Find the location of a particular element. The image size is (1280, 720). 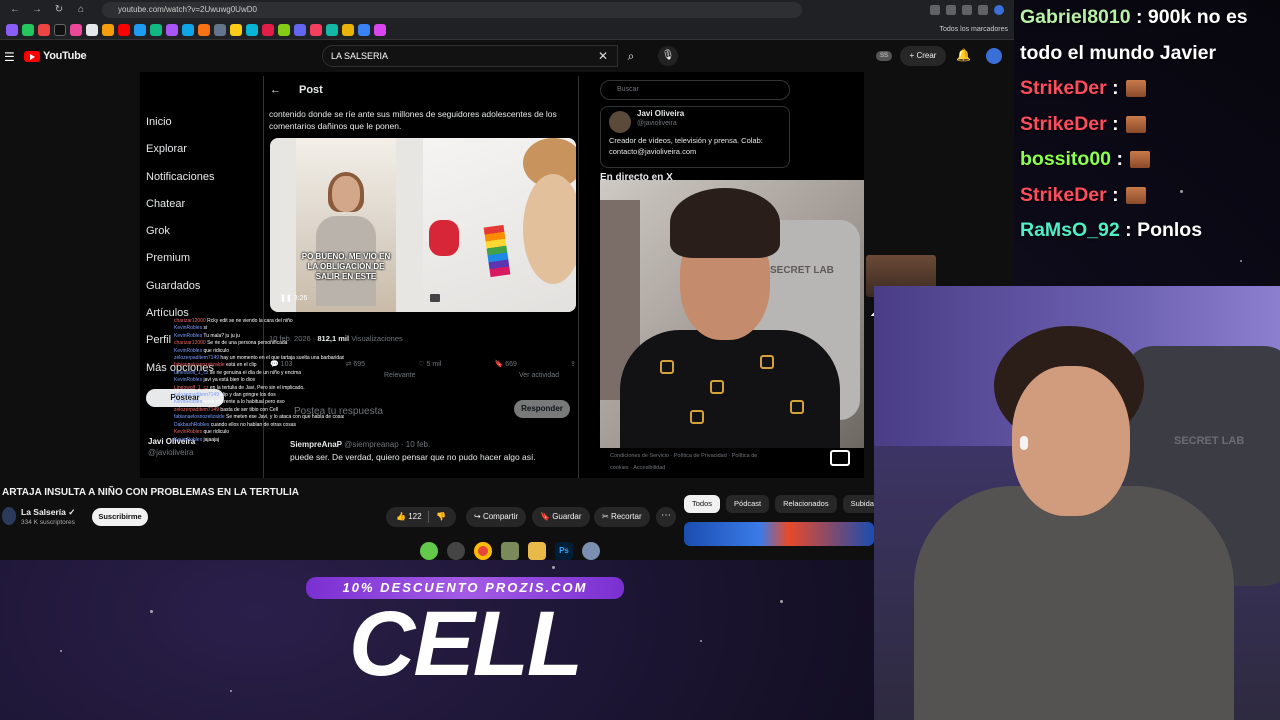

overlay-chat-user: zelozerpaditem7149 is located at coordinates (197, 395).